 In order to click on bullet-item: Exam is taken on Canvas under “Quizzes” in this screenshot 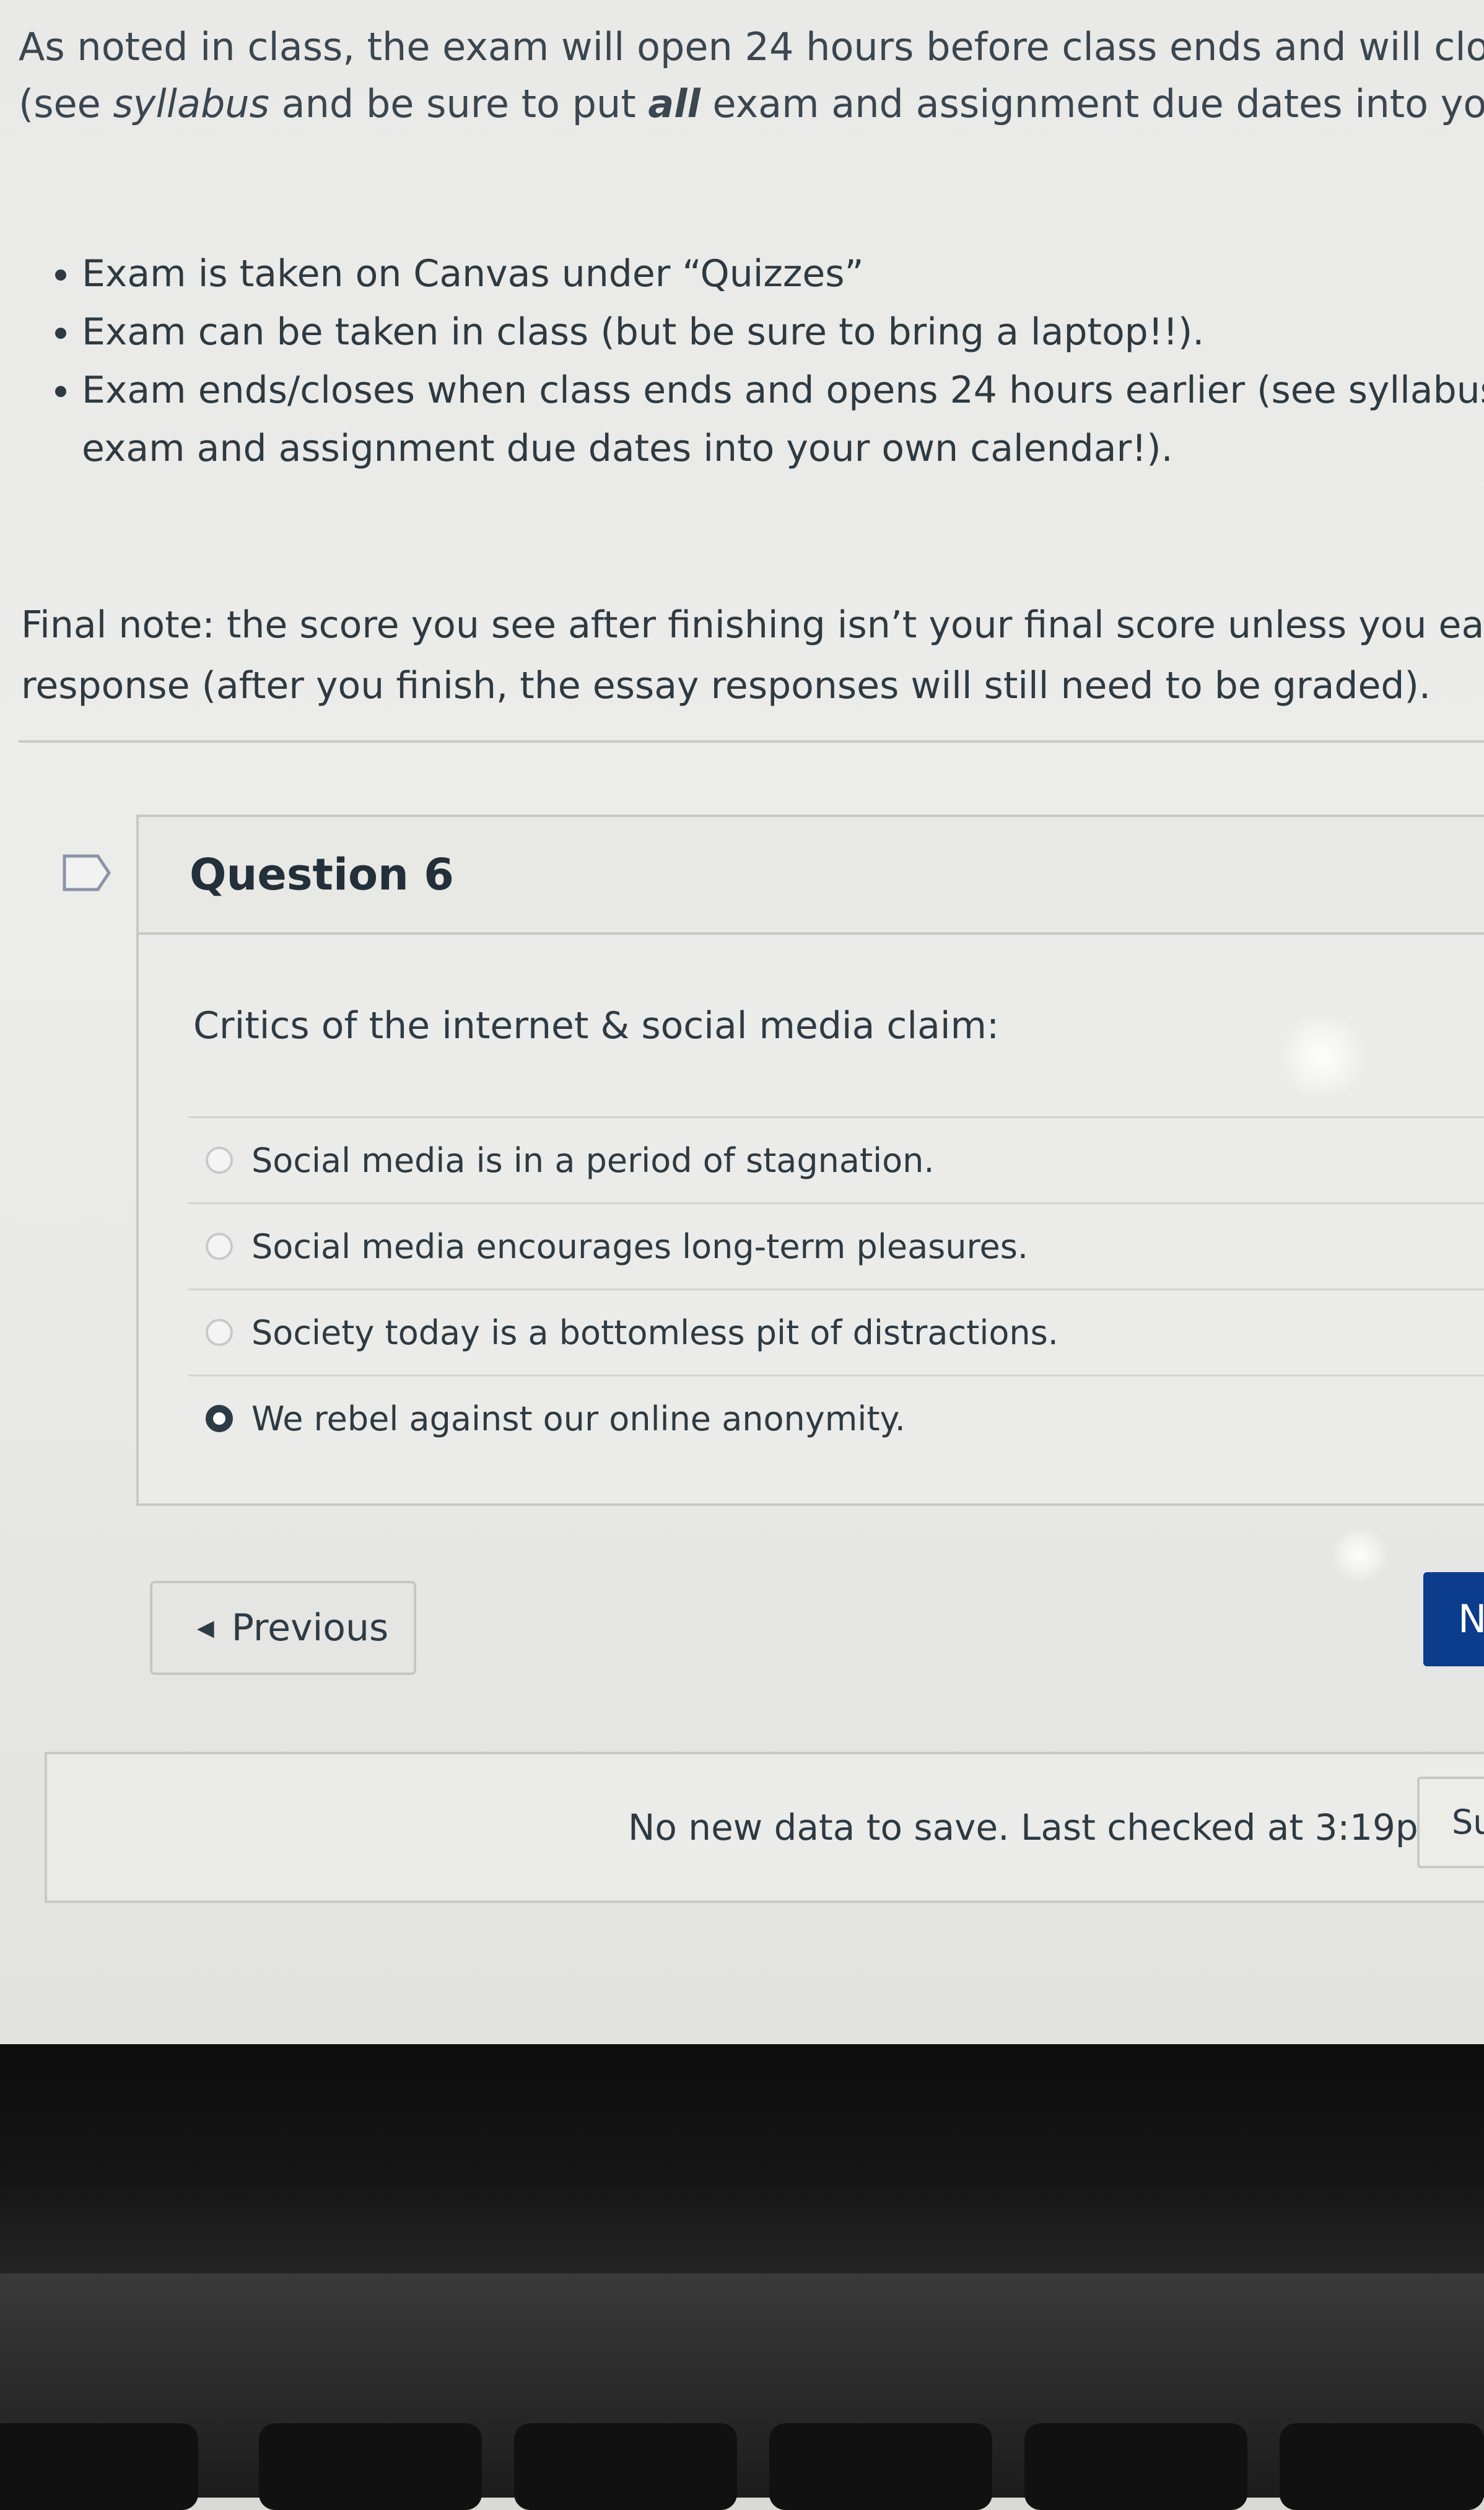, I will do `click(783, 274)`.